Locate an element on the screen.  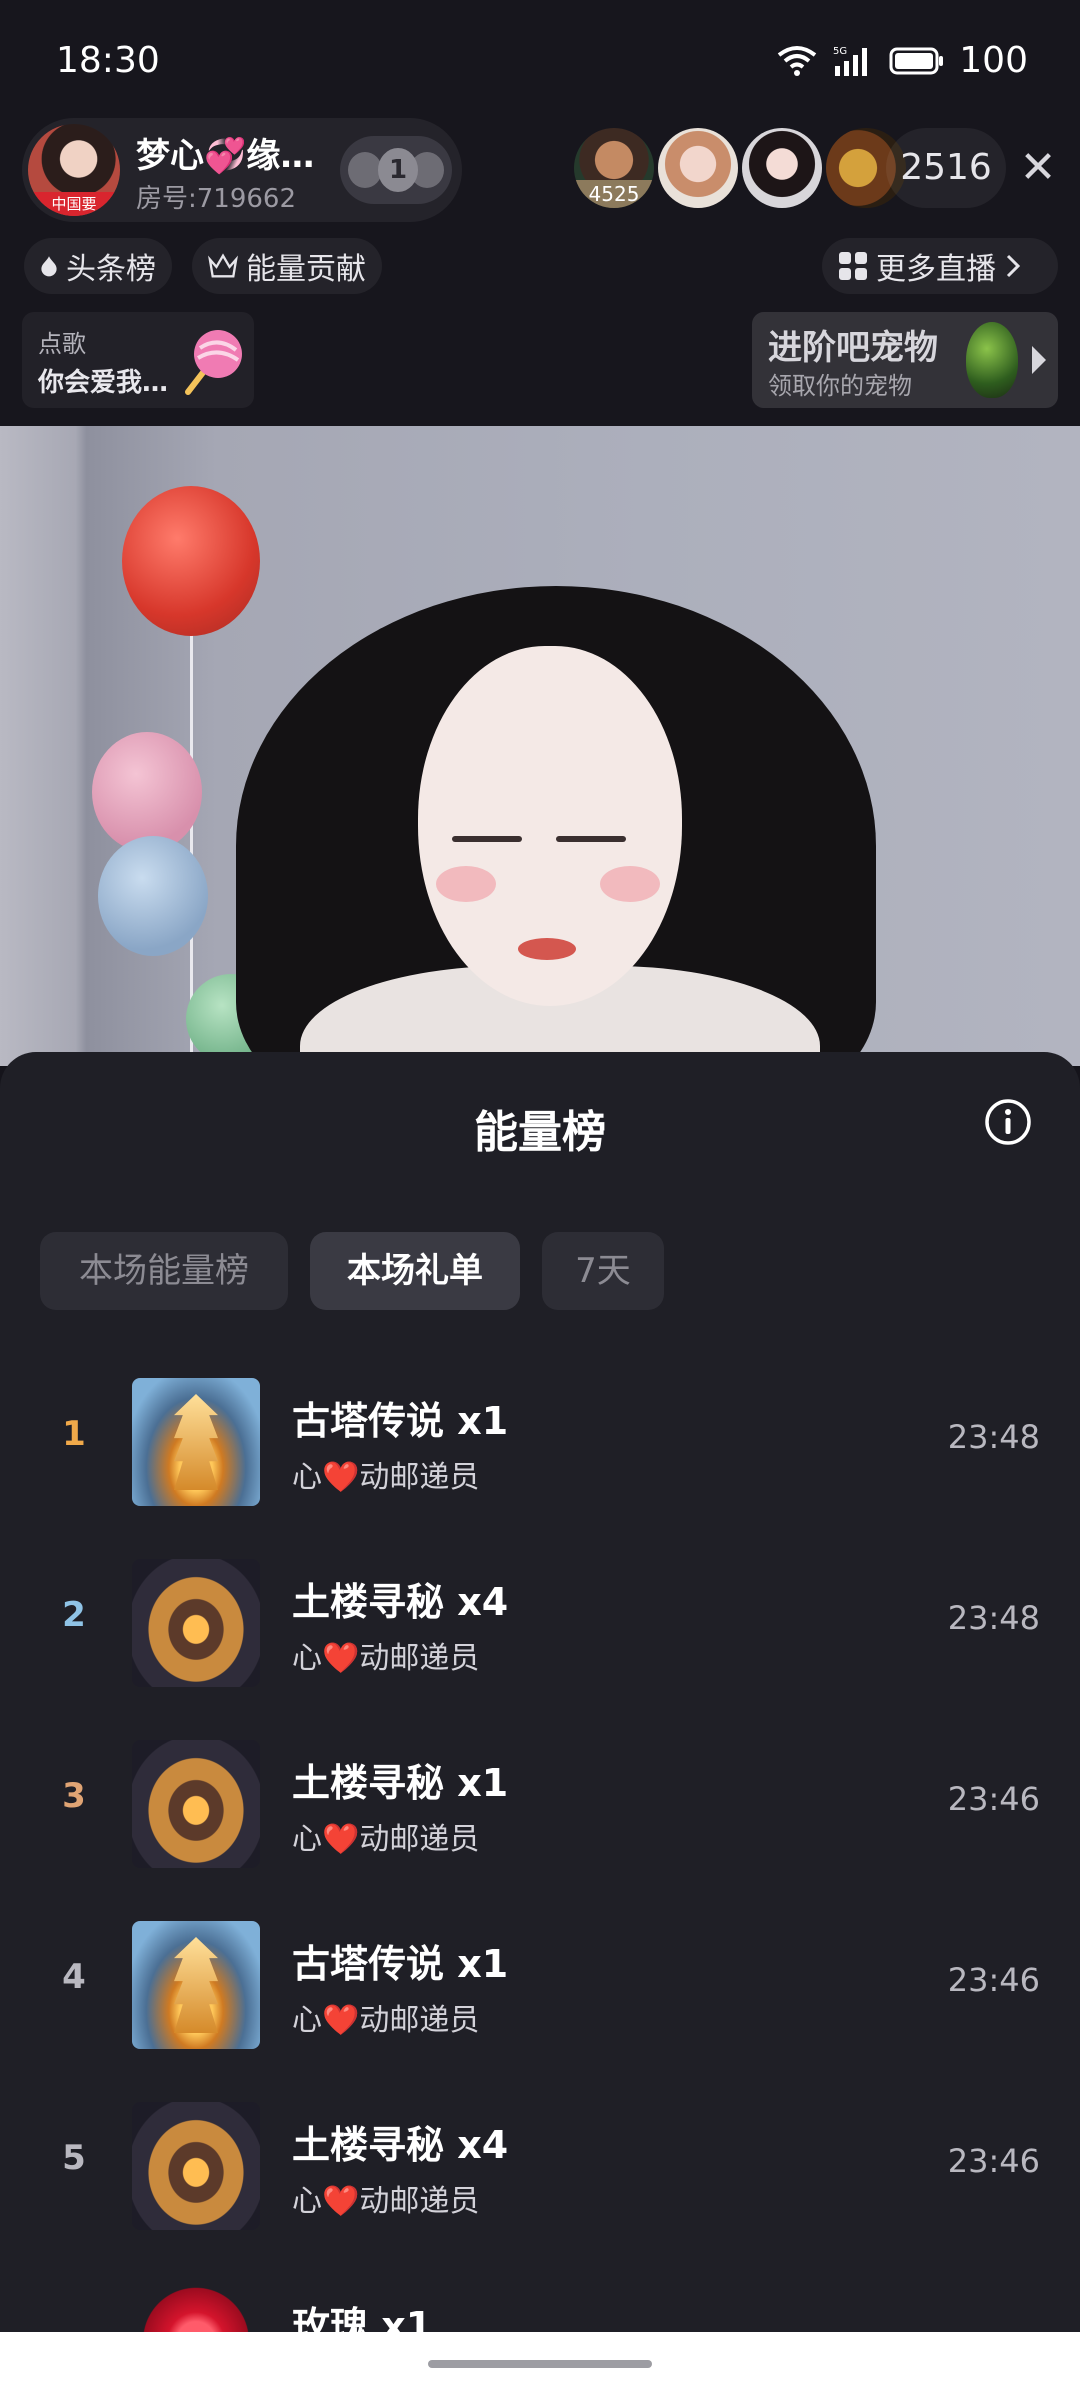
tab-session-gifts: 本场礼单 is located at coordinates (415, 1271).